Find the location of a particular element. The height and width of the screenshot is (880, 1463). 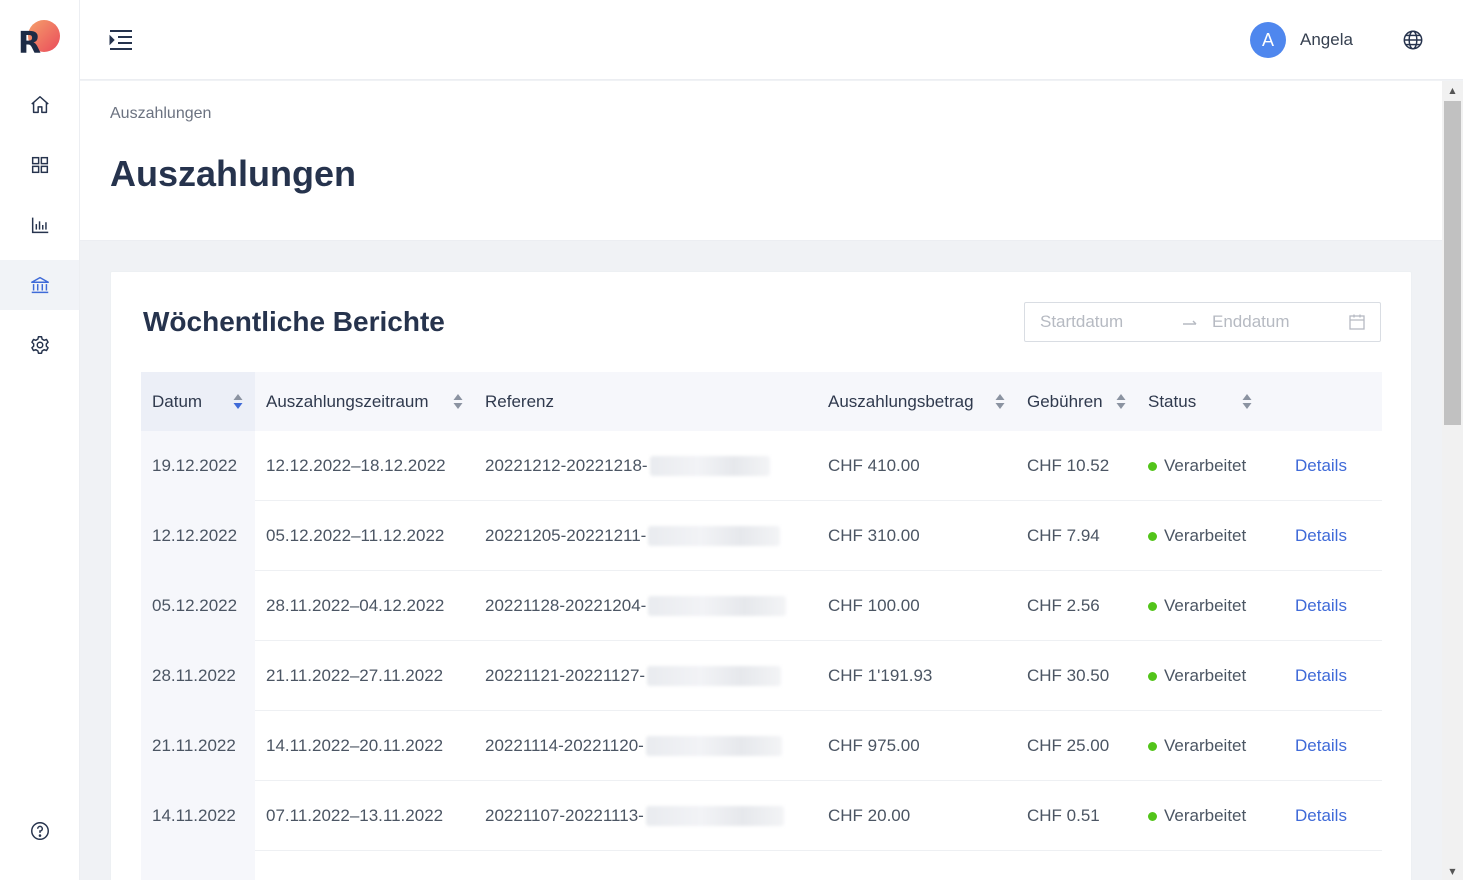

end-date-input: Enddatum is located at coordinates (1251, 322).